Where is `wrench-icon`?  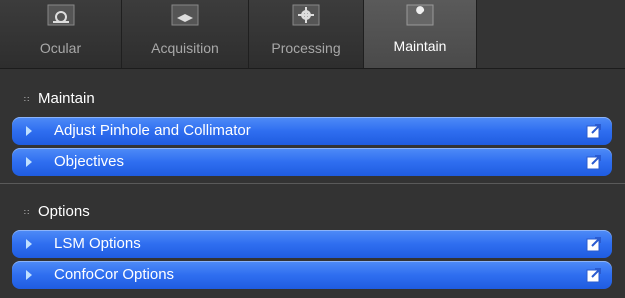
wrench-icon is located at coordinates (420, 15).